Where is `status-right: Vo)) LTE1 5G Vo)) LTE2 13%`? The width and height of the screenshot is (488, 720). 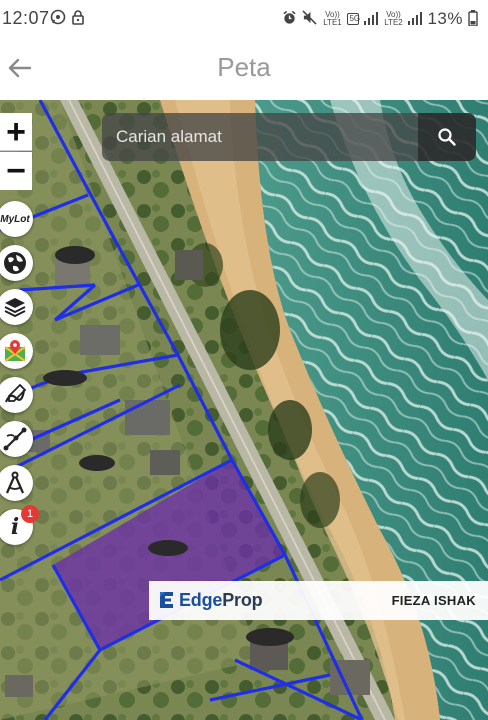 status-right: Vo)) LTE1 5G Vo)) LTE2 13% is located at coordinates (380, 19).